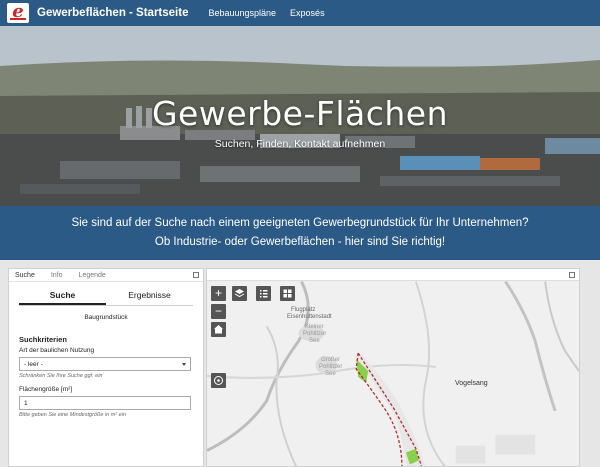 The width and height of the screenshot is (600, 467). Describe the element at coordinates (62, 297) in the screenshot. I see `subtab-suche: Suche` at that location.